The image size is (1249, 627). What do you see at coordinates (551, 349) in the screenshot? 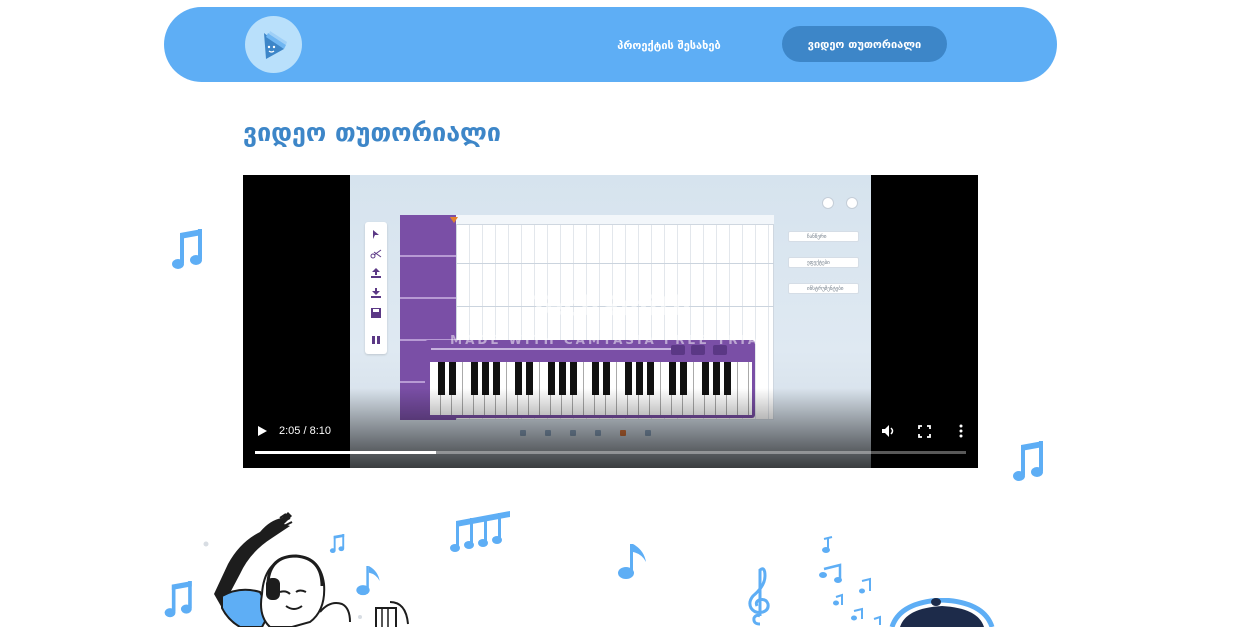
I see `piano-slider` at bounding box center [551, 349].